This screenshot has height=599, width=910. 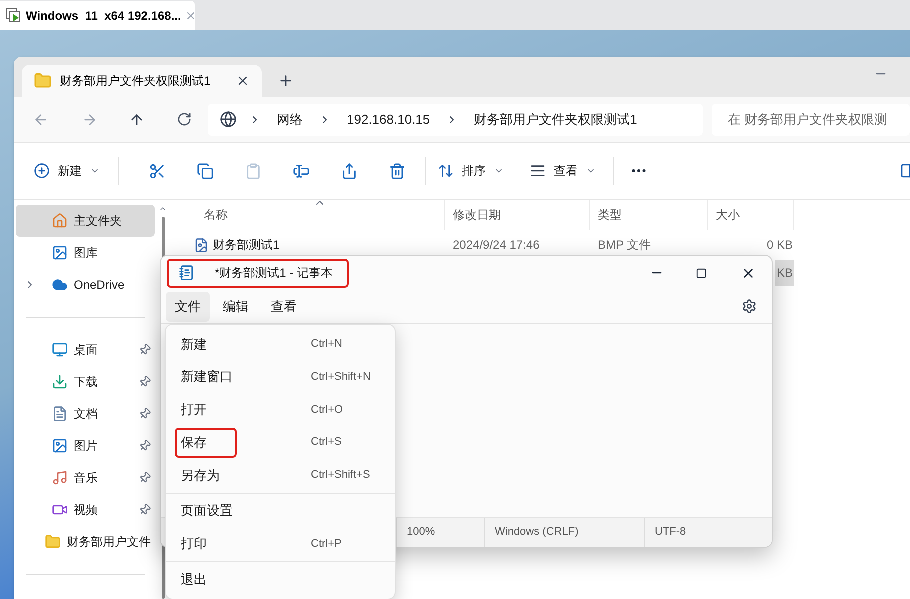 I want to click on menu-shortcut: Ctrl+Shift+S, so click(x=340, y=476).